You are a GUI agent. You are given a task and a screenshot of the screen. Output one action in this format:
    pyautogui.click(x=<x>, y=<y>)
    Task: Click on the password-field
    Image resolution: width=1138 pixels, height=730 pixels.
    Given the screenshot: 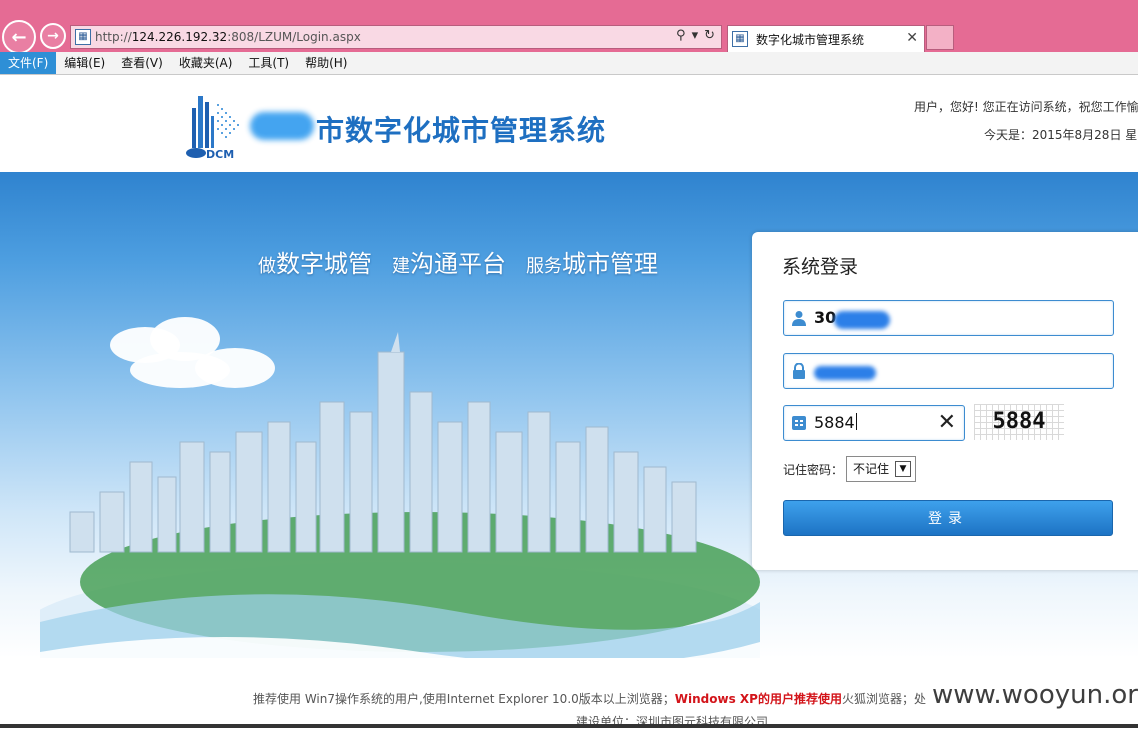 What is the action you would take?
    pyautogui.click(x=948, y=371)
    